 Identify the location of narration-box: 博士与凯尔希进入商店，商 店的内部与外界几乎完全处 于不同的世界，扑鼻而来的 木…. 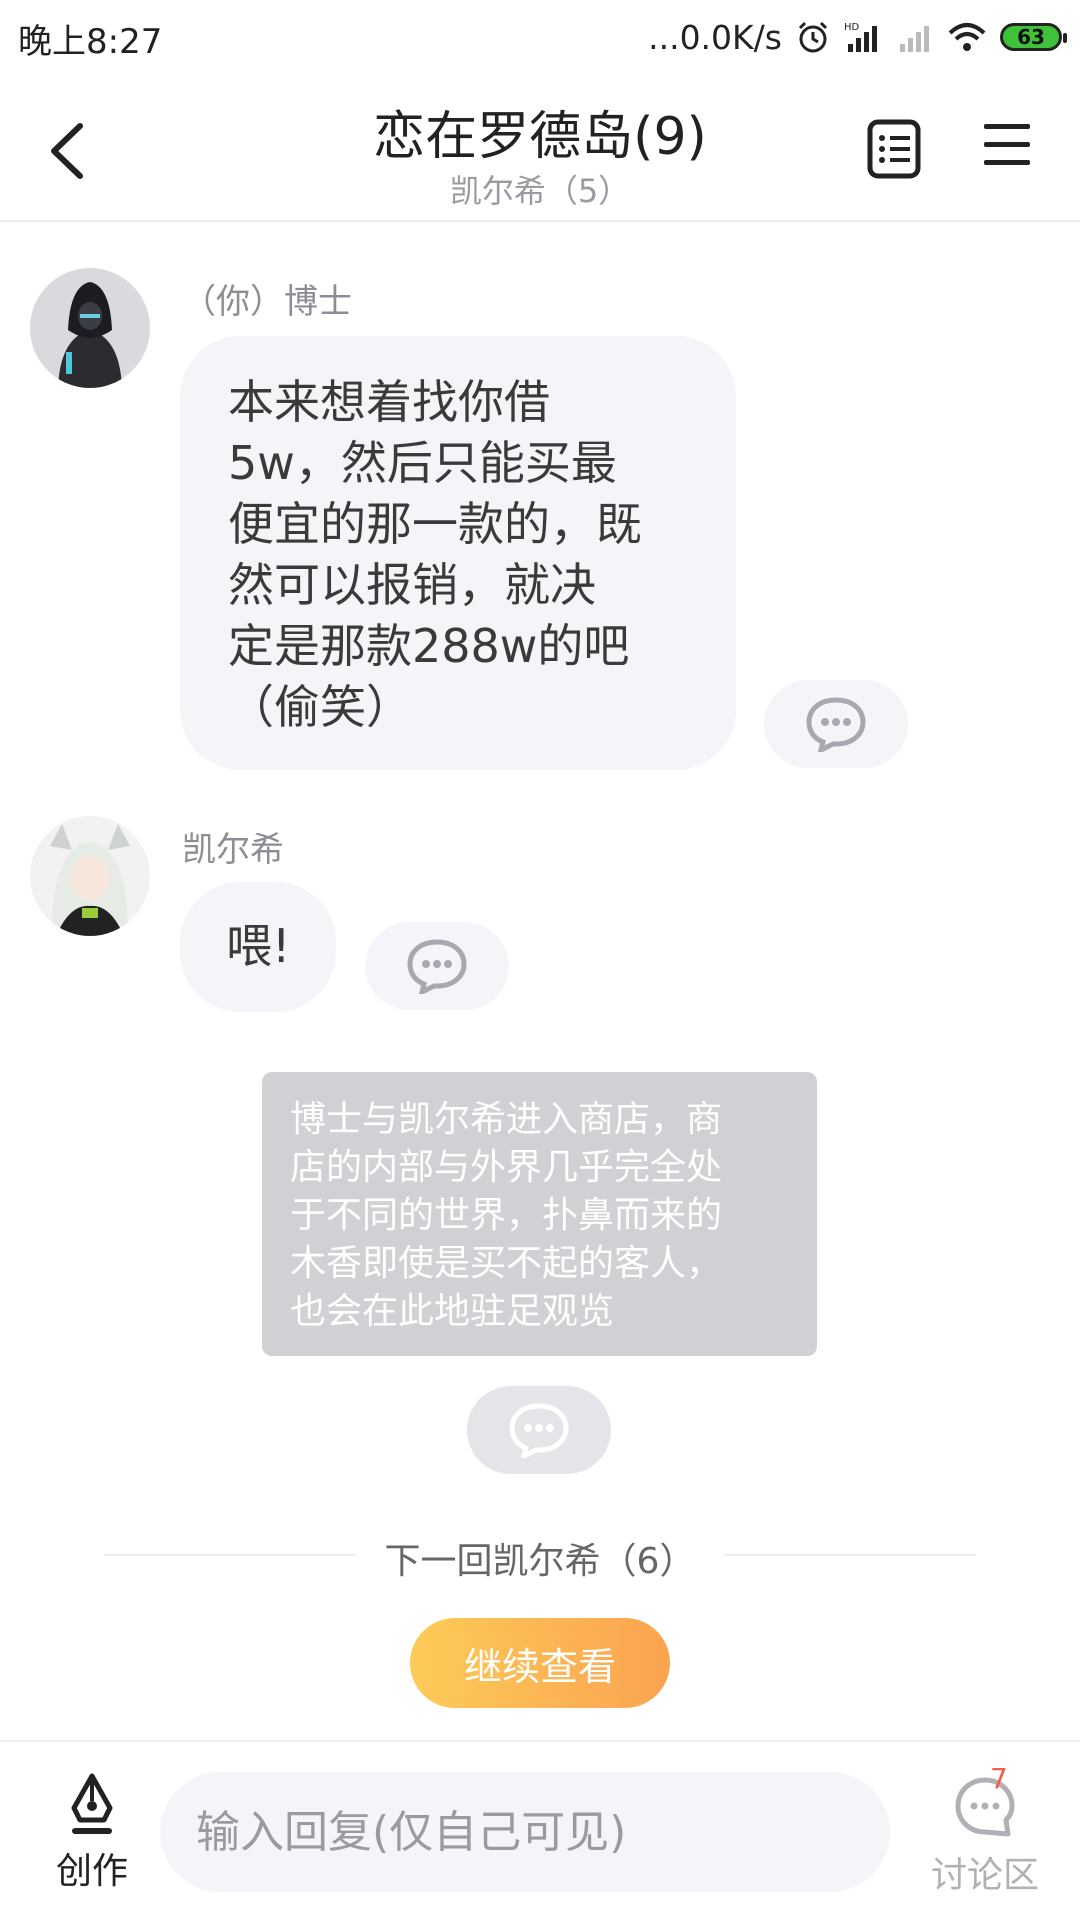
(539, 1214).